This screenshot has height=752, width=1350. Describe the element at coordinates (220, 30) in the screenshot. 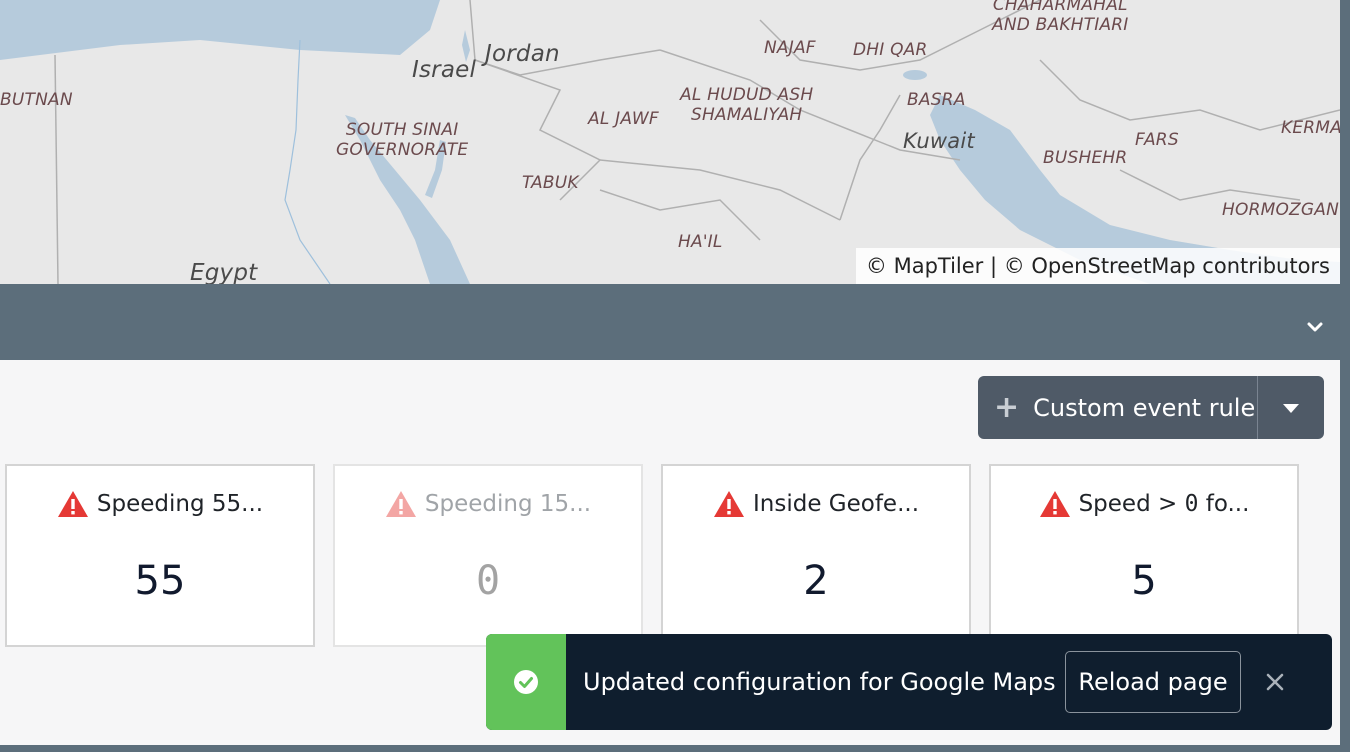

I see `mediterranean-sea` at that location.